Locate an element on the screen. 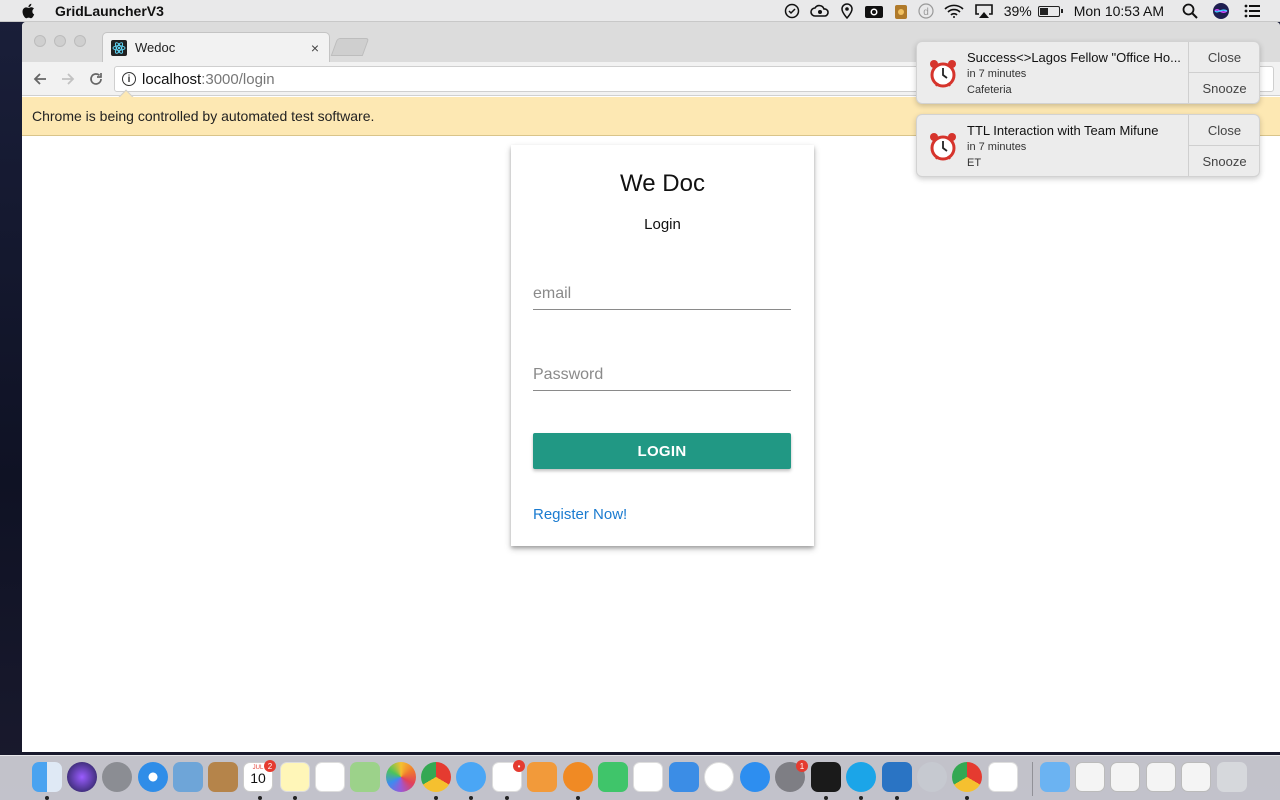  system-preferences-badge: 1 is located at coordinates (802, 766).